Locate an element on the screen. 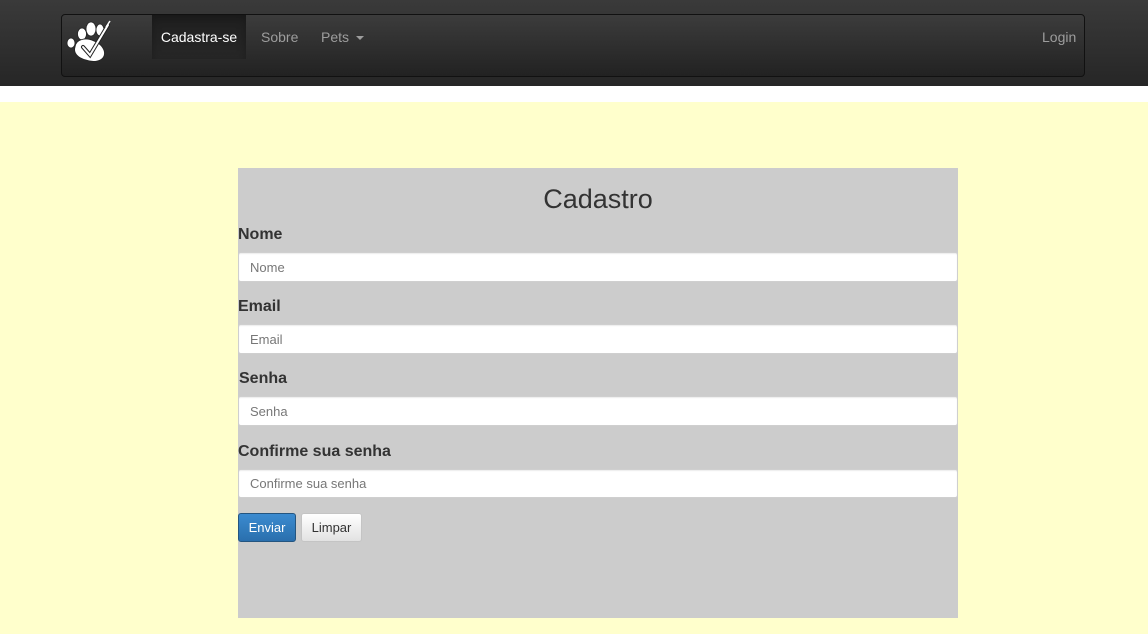 The width and height of the screenshot is (1148, 634). caret-down-icon is located at coordinates (359, 38).